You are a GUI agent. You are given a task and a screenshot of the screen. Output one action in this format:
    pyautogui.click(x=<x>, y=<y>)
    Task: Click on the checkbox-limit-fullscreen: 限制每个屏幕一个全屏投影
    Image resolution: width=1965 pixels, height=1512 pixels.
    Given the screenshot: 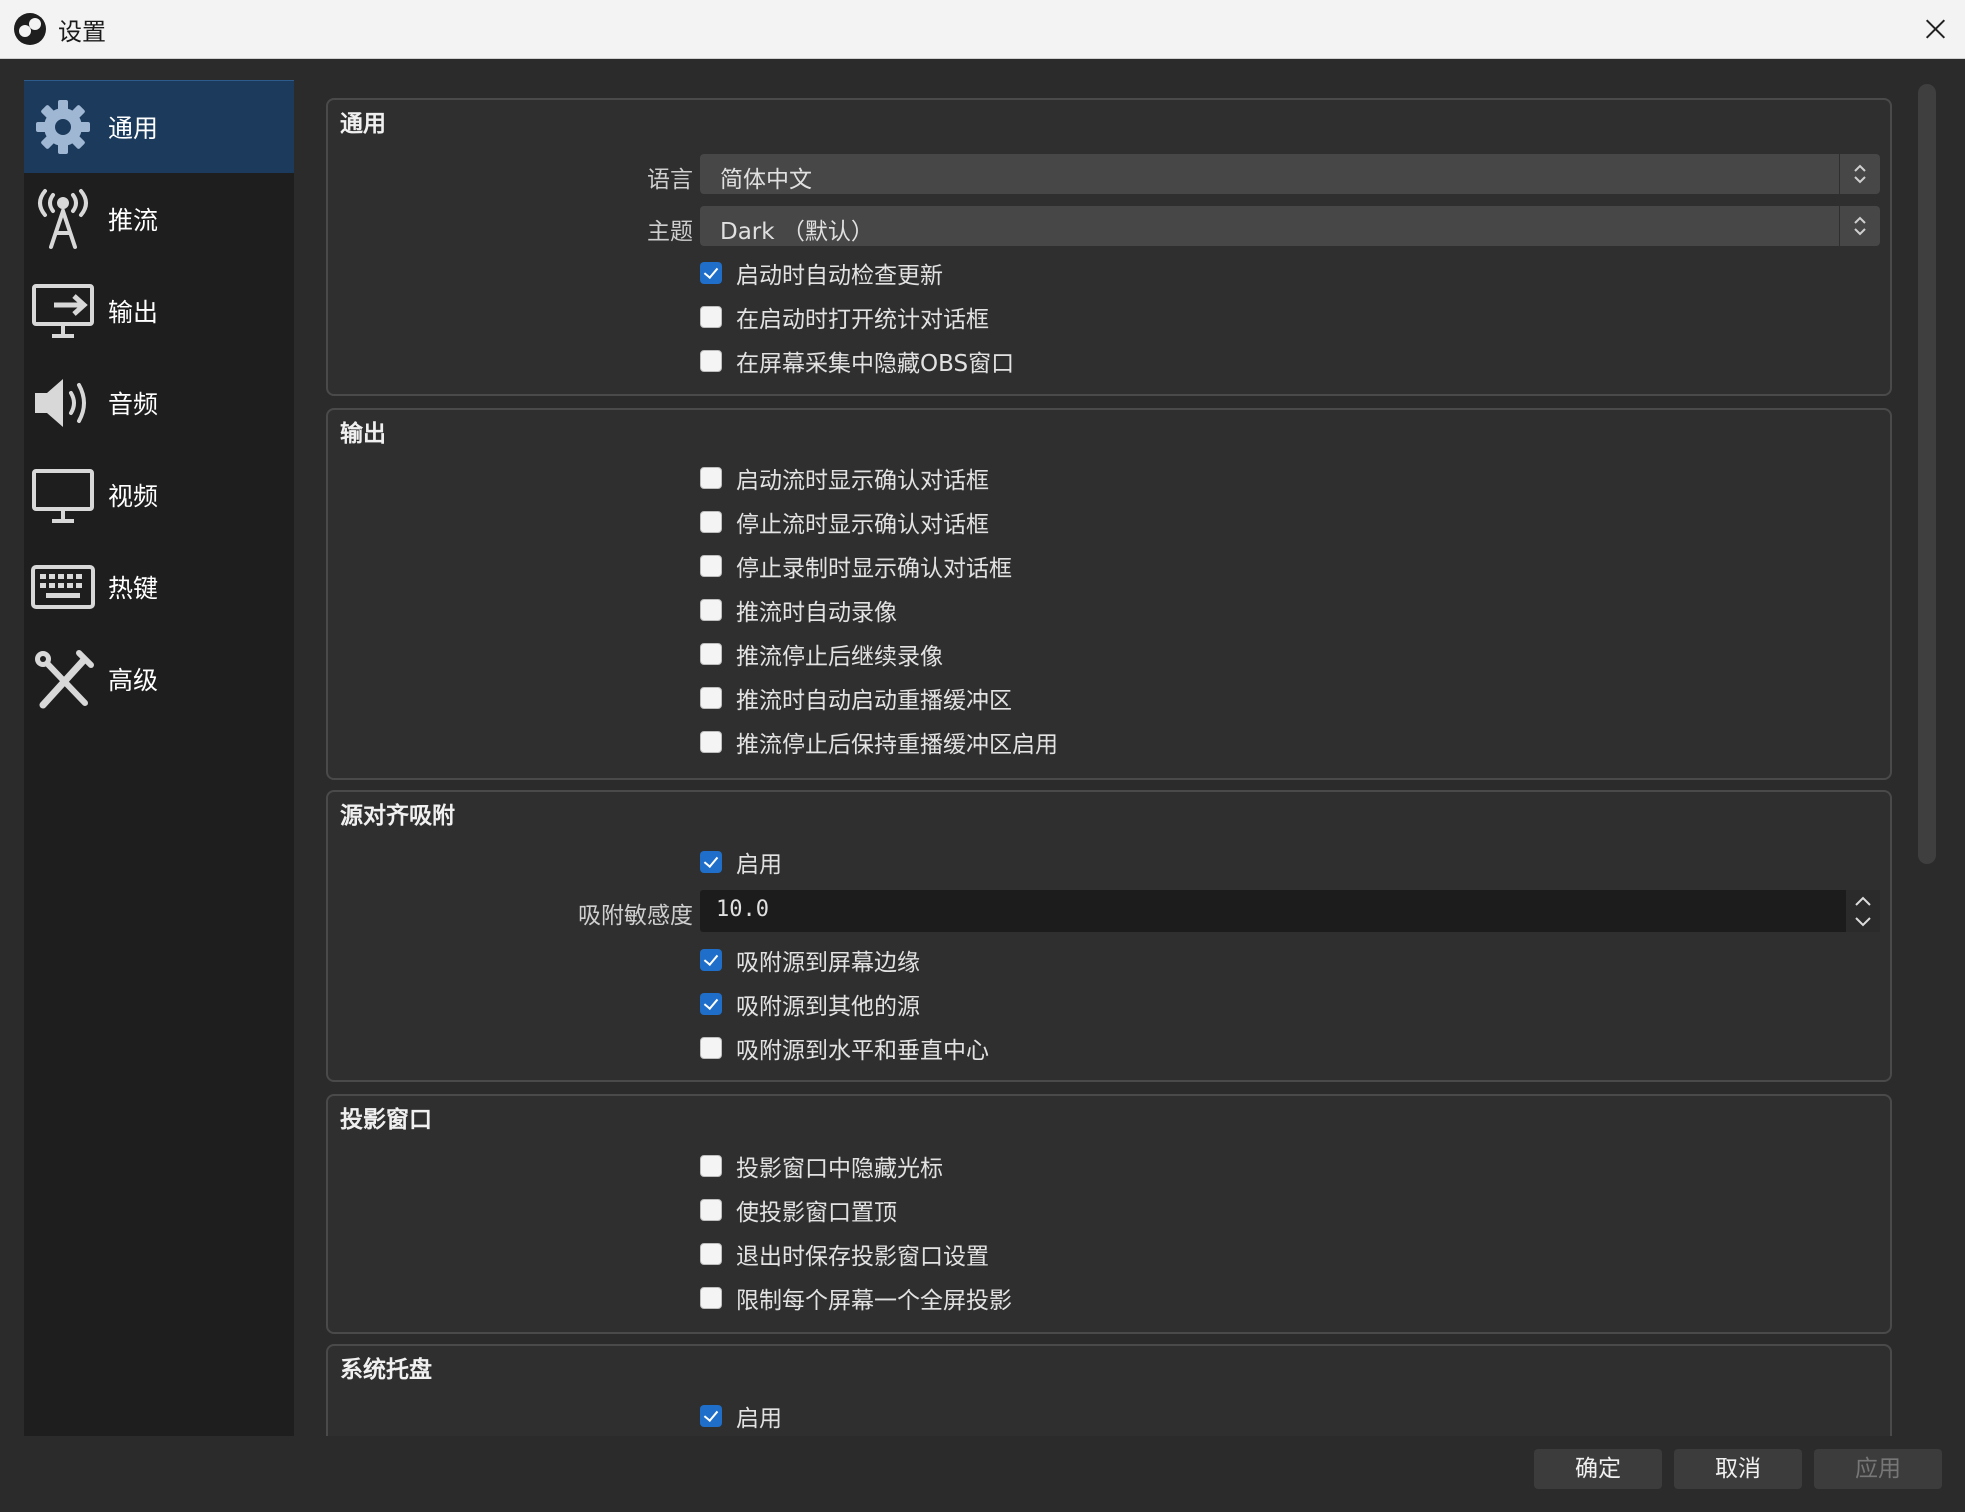 What is the action you would take?
    pyautogui.click(x=856, y=1298)
    